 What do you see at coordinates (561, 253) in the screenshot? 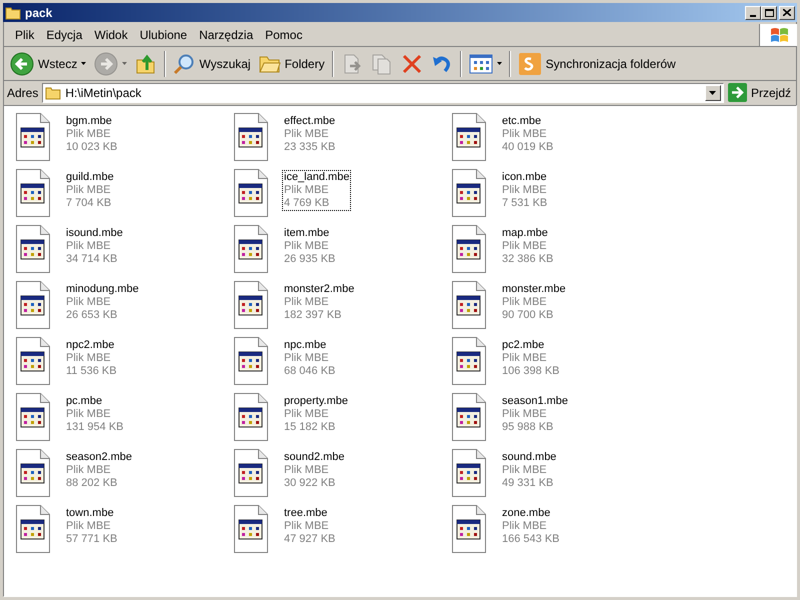
I see `file-item: map.mbe Plik MBE 32 386 KB` at bounding box center [561, 253].